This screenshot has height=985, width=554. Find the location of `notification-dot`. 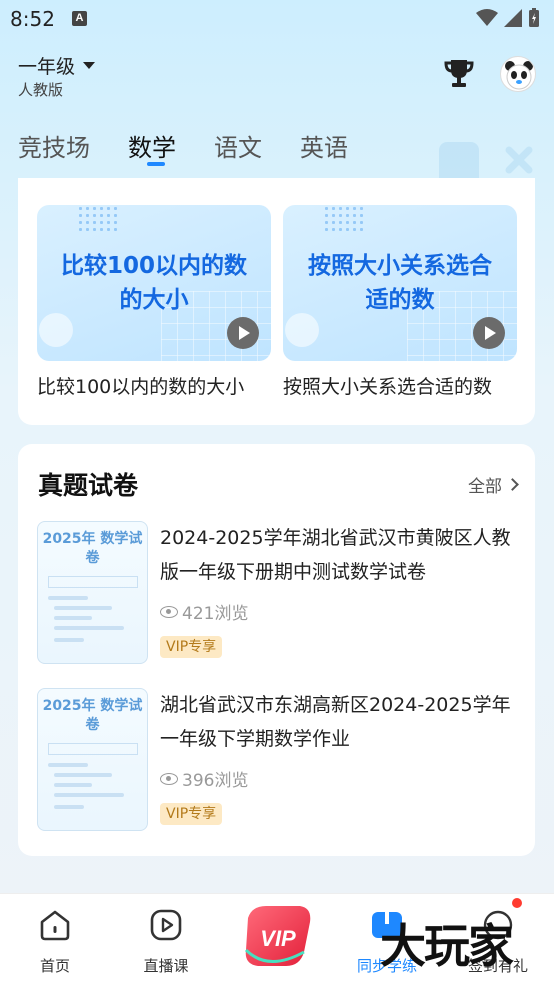

notification-dot is located at coordinates (517, 903).